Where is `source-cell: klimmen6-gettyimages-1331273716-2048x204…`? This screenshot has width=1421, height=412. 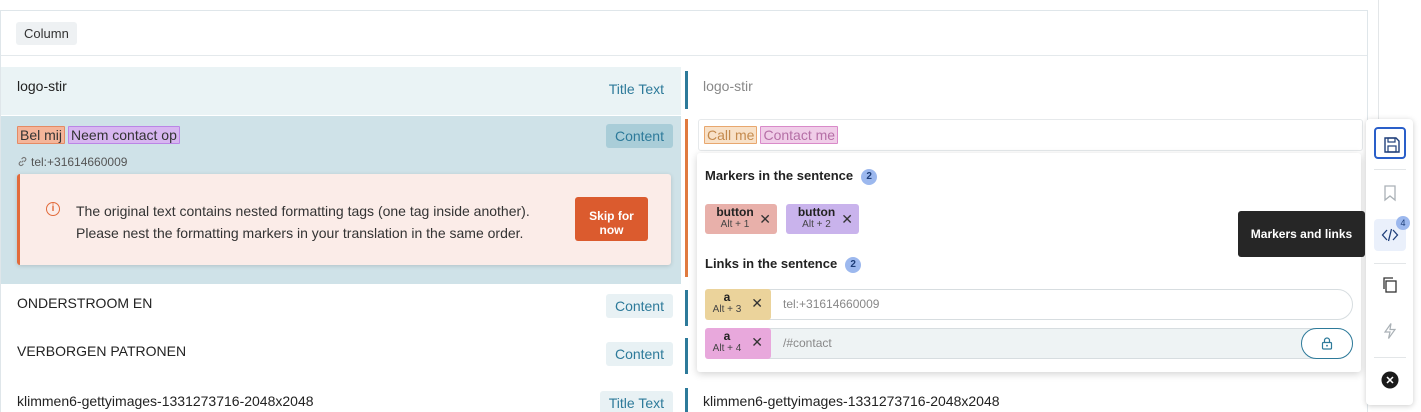 source-cell: klimmen6-gettyimages-1331273716-2048x204… is located at coordinates (341, 396).